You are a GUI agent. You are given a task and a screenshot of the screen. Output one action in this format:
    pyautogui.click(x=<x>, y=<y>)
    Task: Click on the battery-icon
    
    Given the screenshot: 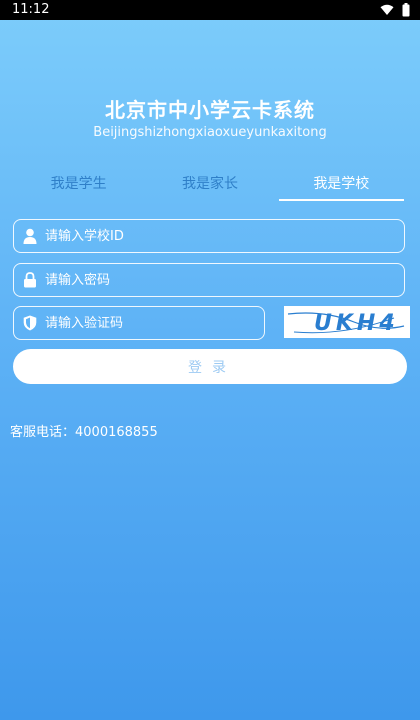 What is the action you would take?
    pyautogui.click(x=406, y=10)
    